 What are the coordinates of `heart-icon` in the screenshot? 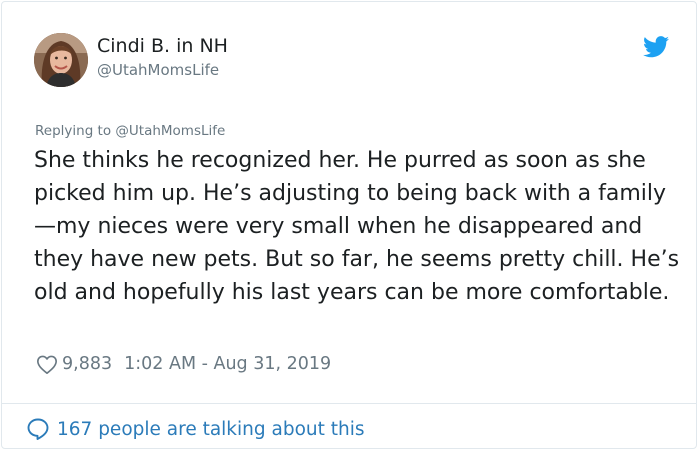 It's located at (47, 364).